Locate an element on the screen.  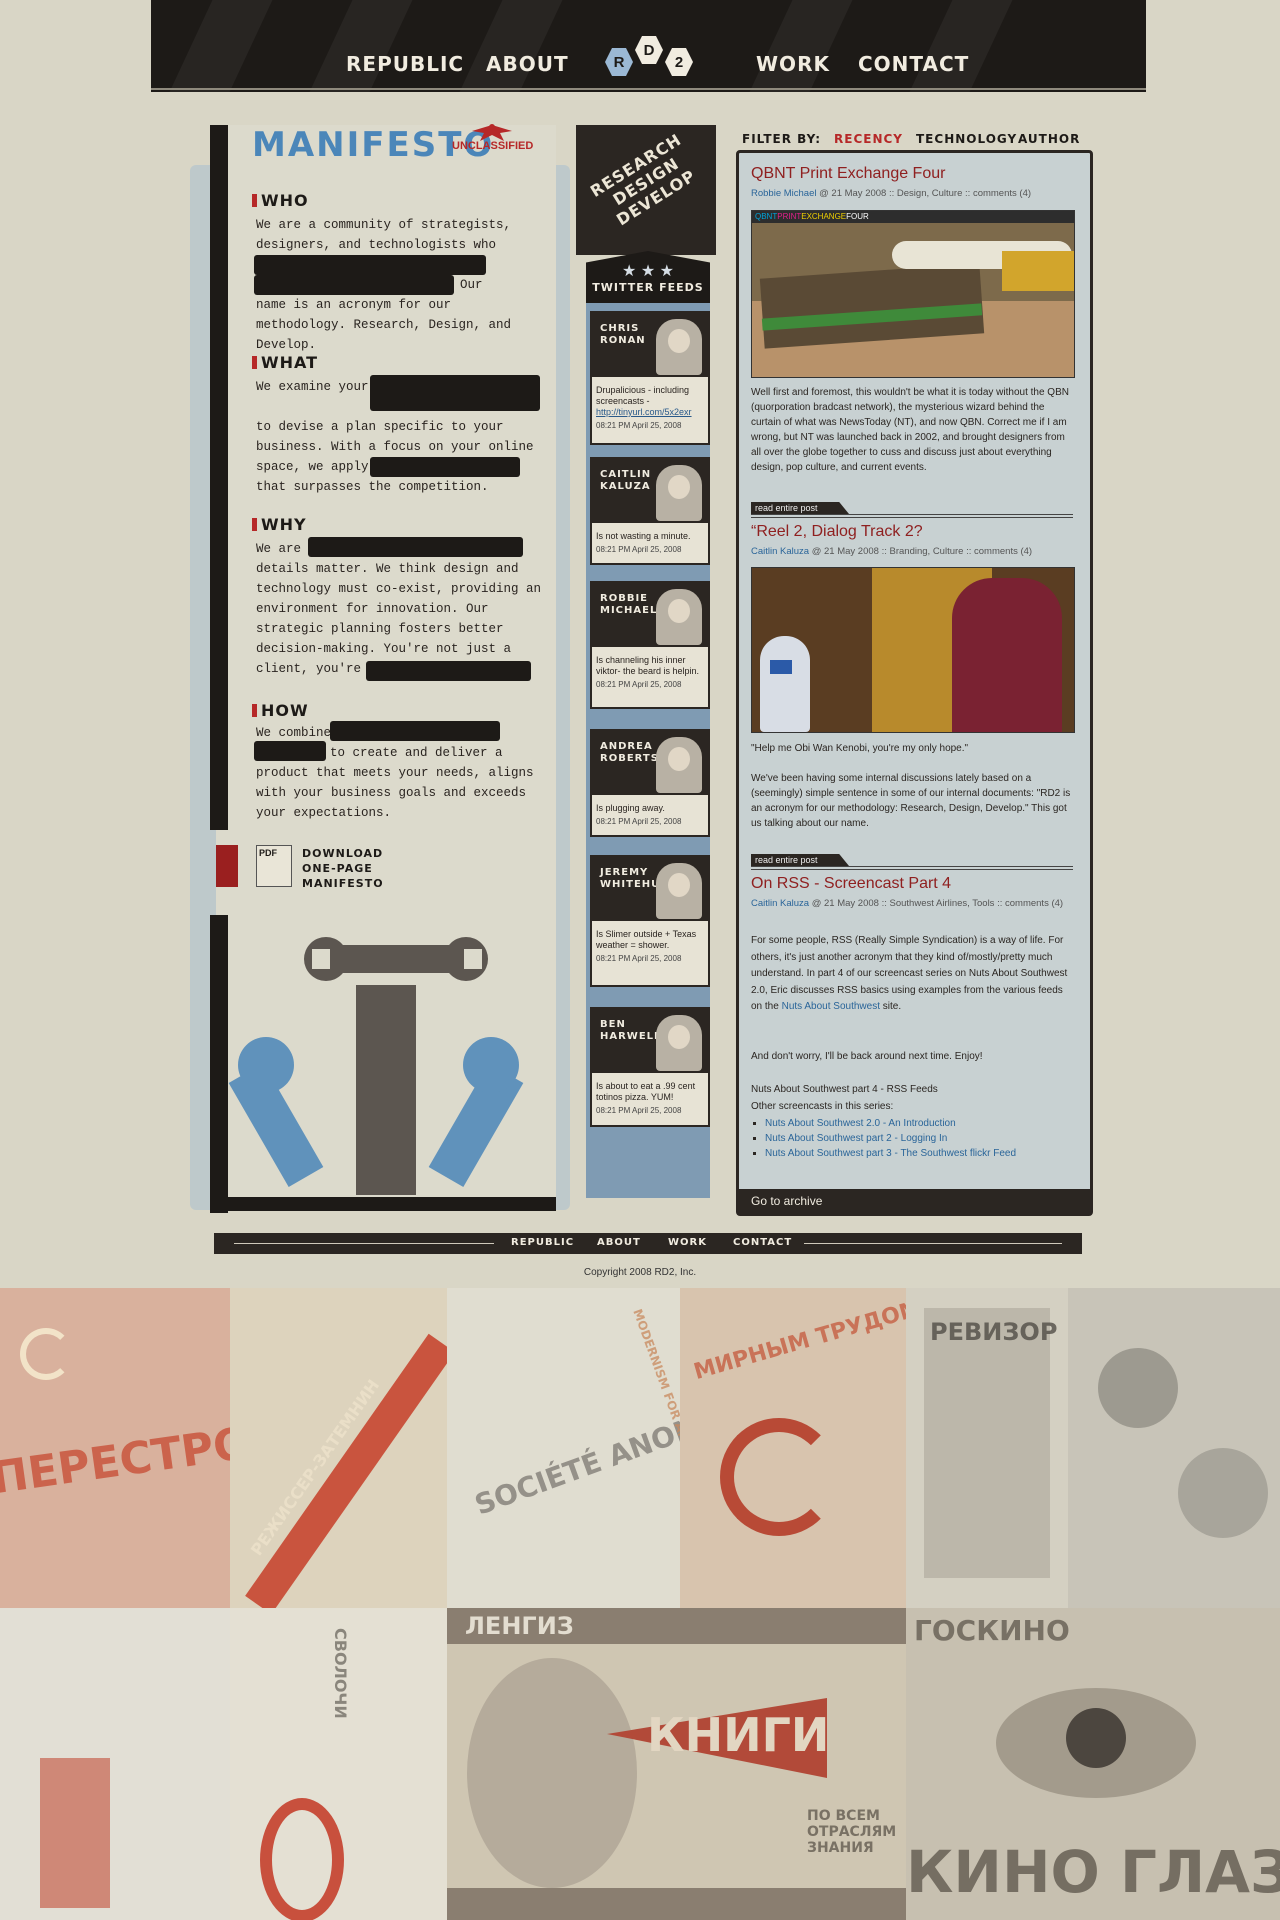
tweet-author: Andrea Roberts is located at coordinates (629, 752).